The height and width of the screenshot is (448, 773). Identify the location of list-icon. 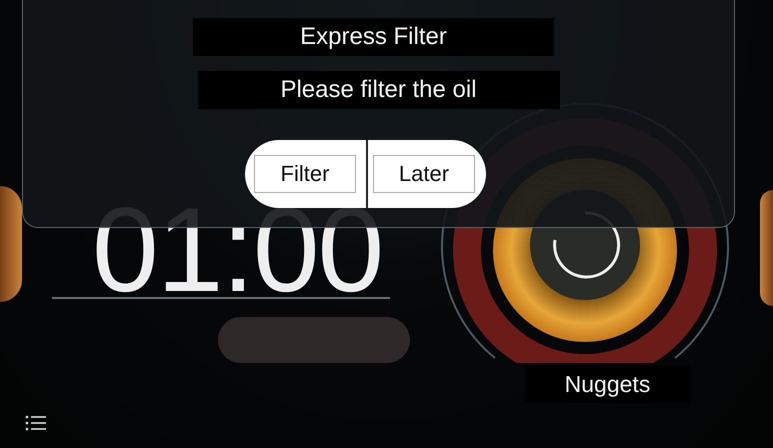
(36, 423).